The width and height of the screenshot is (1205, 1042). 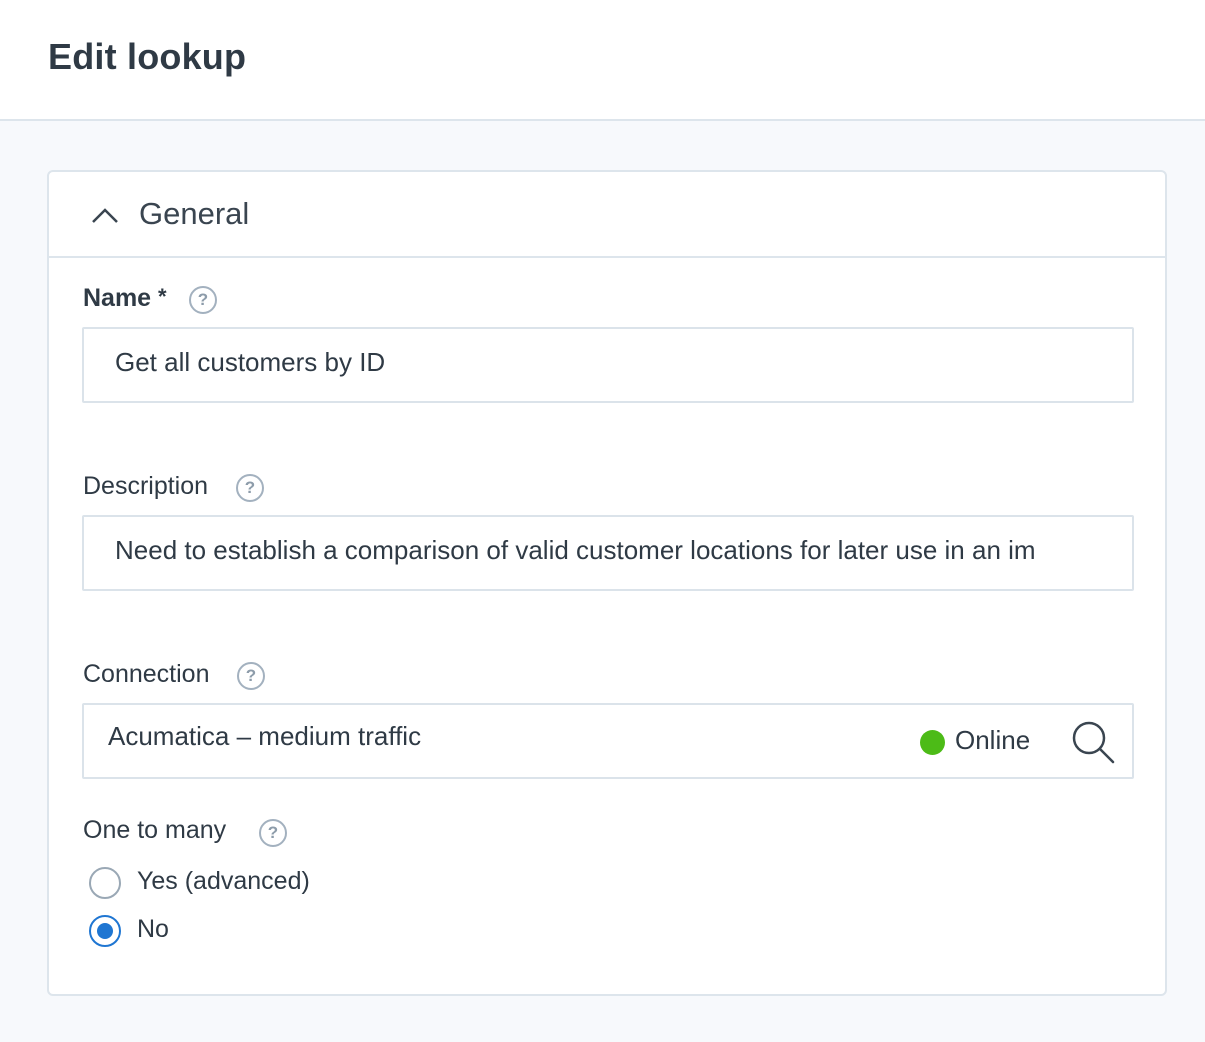 What do you see at coordinates (146, 486) in the screenshot?
I see `description-label: Description` at bounding box center [146, 486].